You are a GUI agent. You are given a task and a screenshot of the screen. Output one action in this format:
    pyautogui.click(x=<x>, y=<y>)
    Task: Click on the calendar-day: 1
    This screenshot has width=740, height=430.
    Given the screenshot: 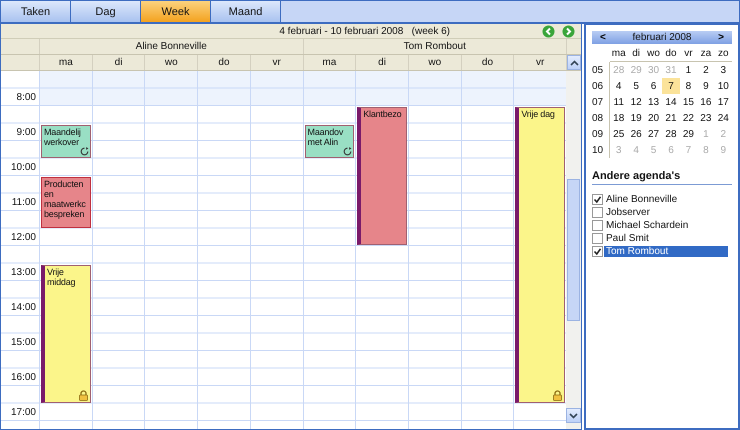 What is the action you would take?
    pyautogui.click(x=689, y=70)
    